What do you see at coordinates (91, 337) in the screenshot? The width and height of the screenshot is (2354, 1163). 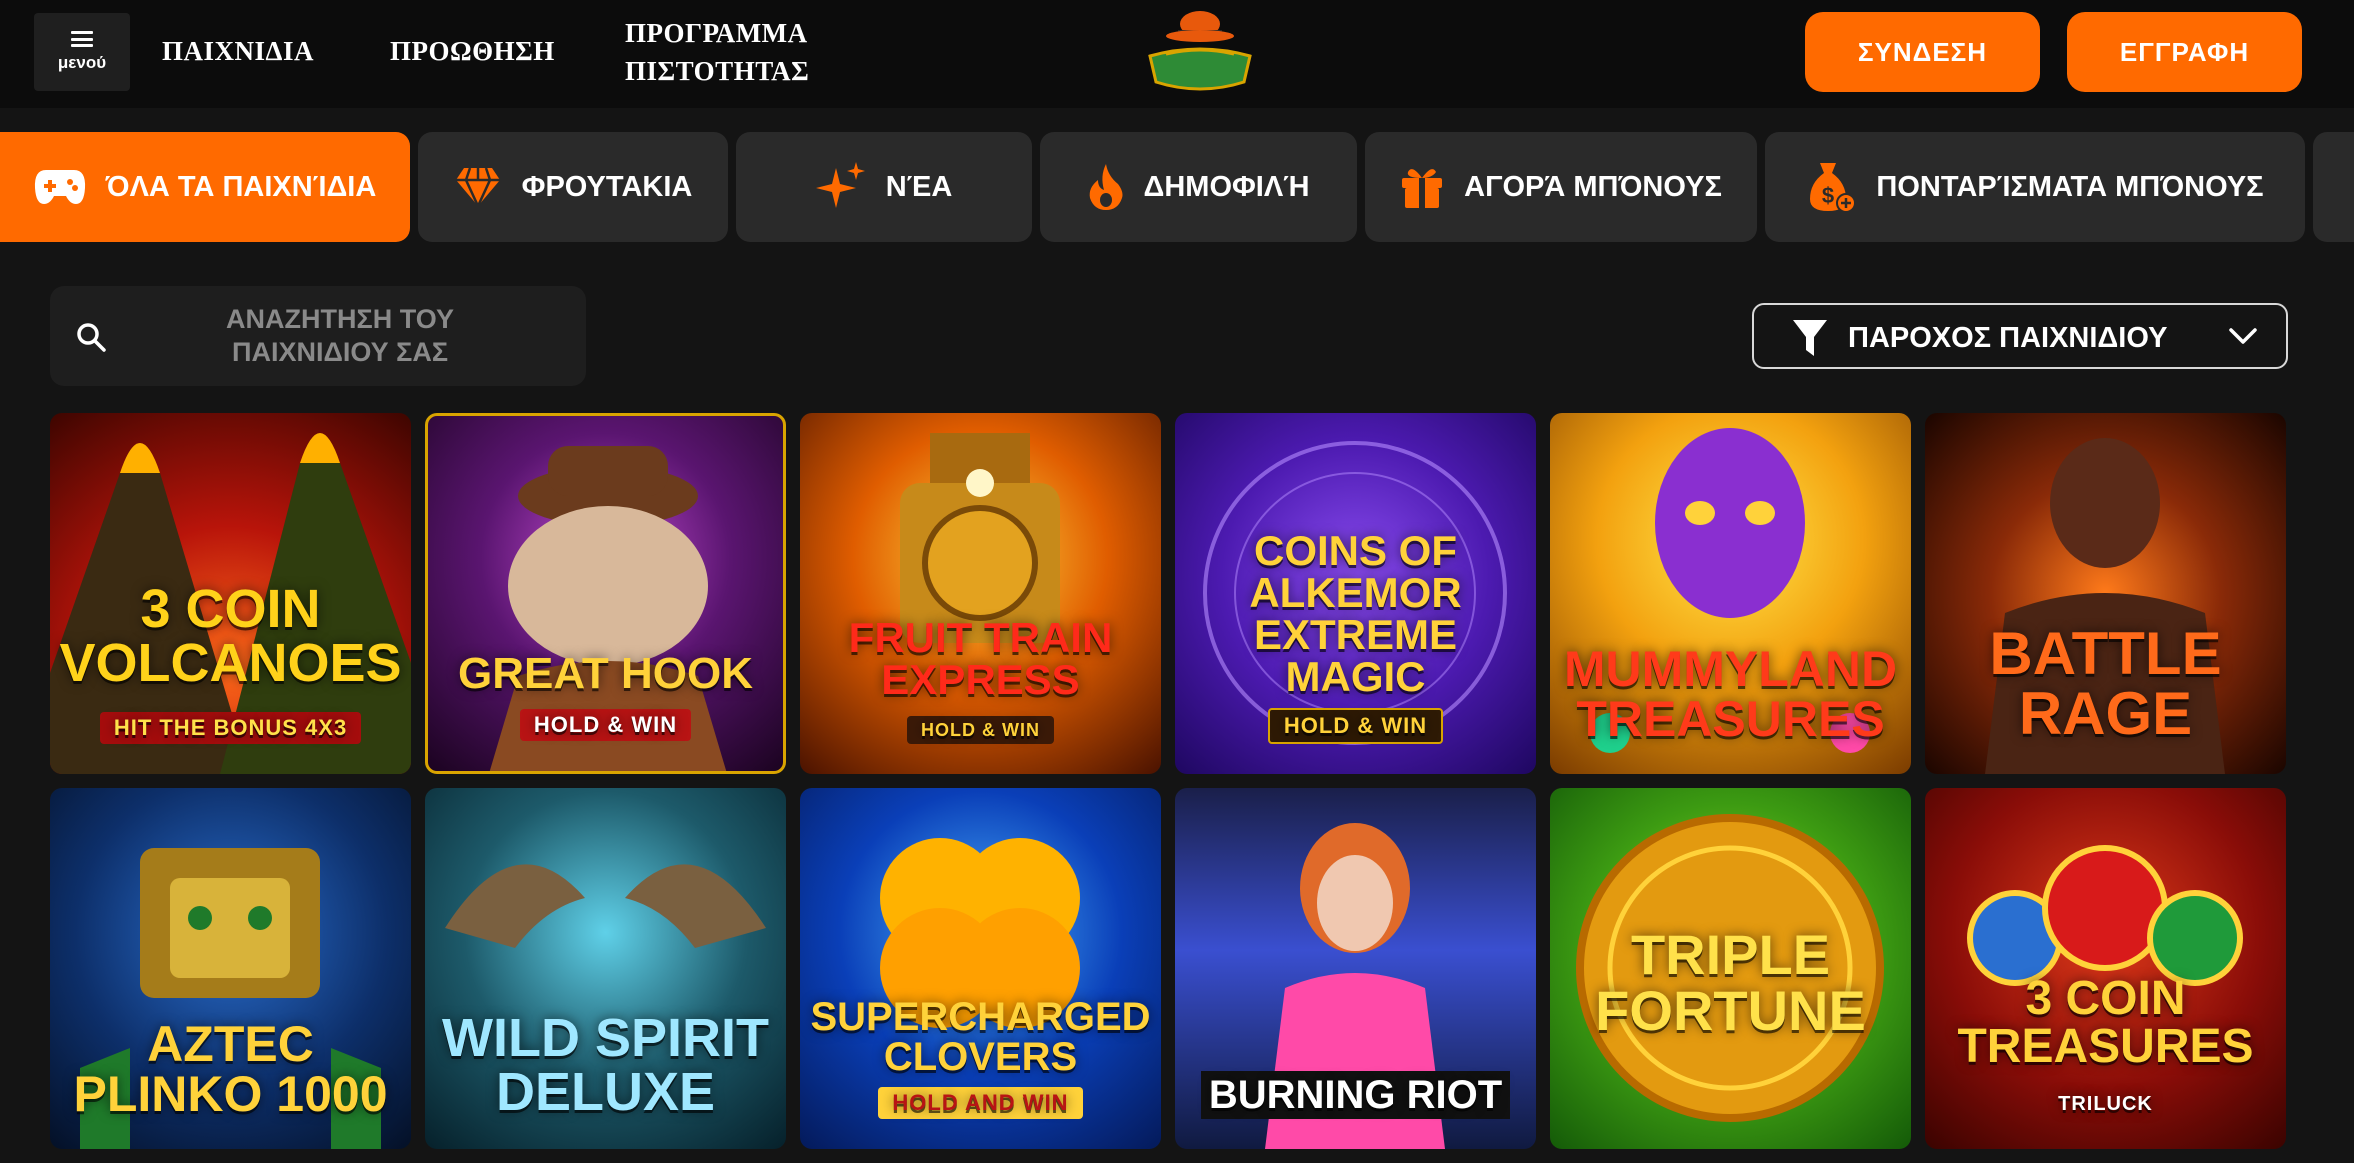 I see `search-icon` at bounding box center [91, 337].